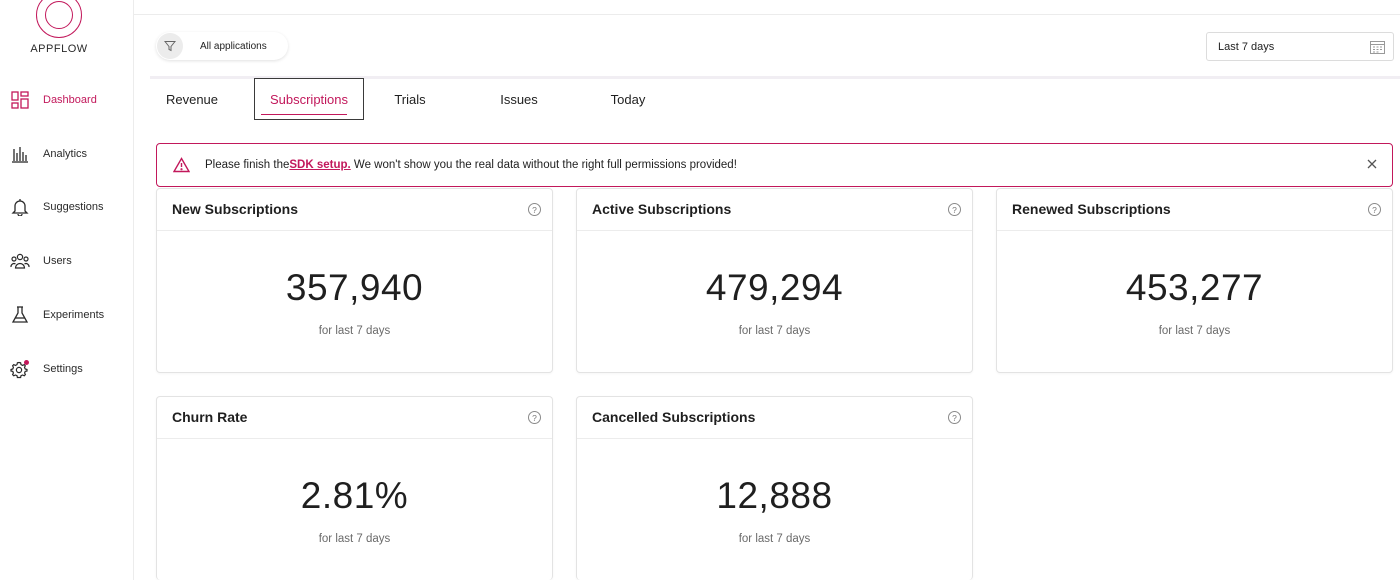  What do you see at coordinates (20, 315) in the screenshot?
I see `flask-icon` at bounding box center [20, 315].